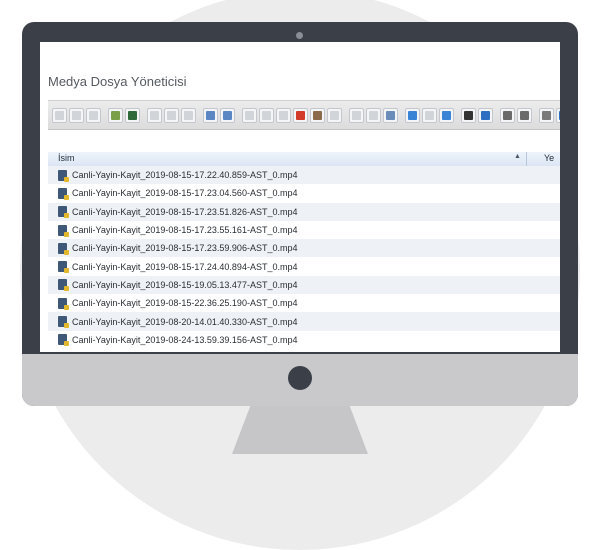 This screenshot has width=600, height=550. I want to click on scissors-button, so click(266, 115).